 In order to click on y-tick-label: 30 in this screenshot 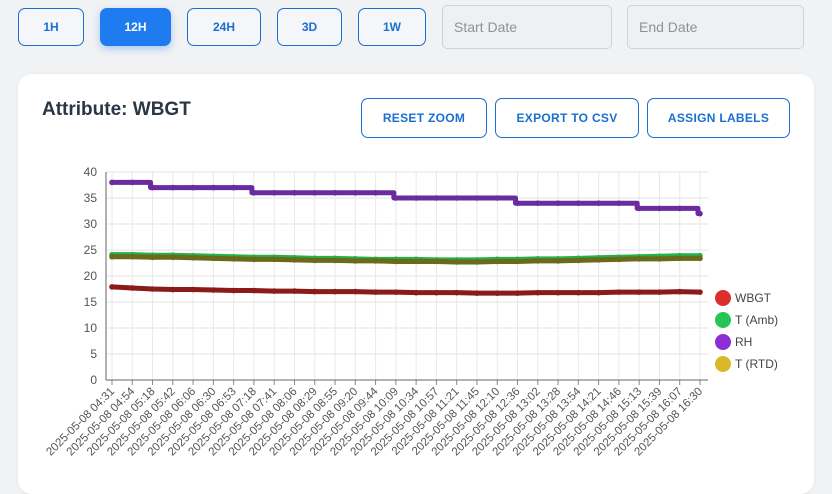, I will do `click(91, 224)`.